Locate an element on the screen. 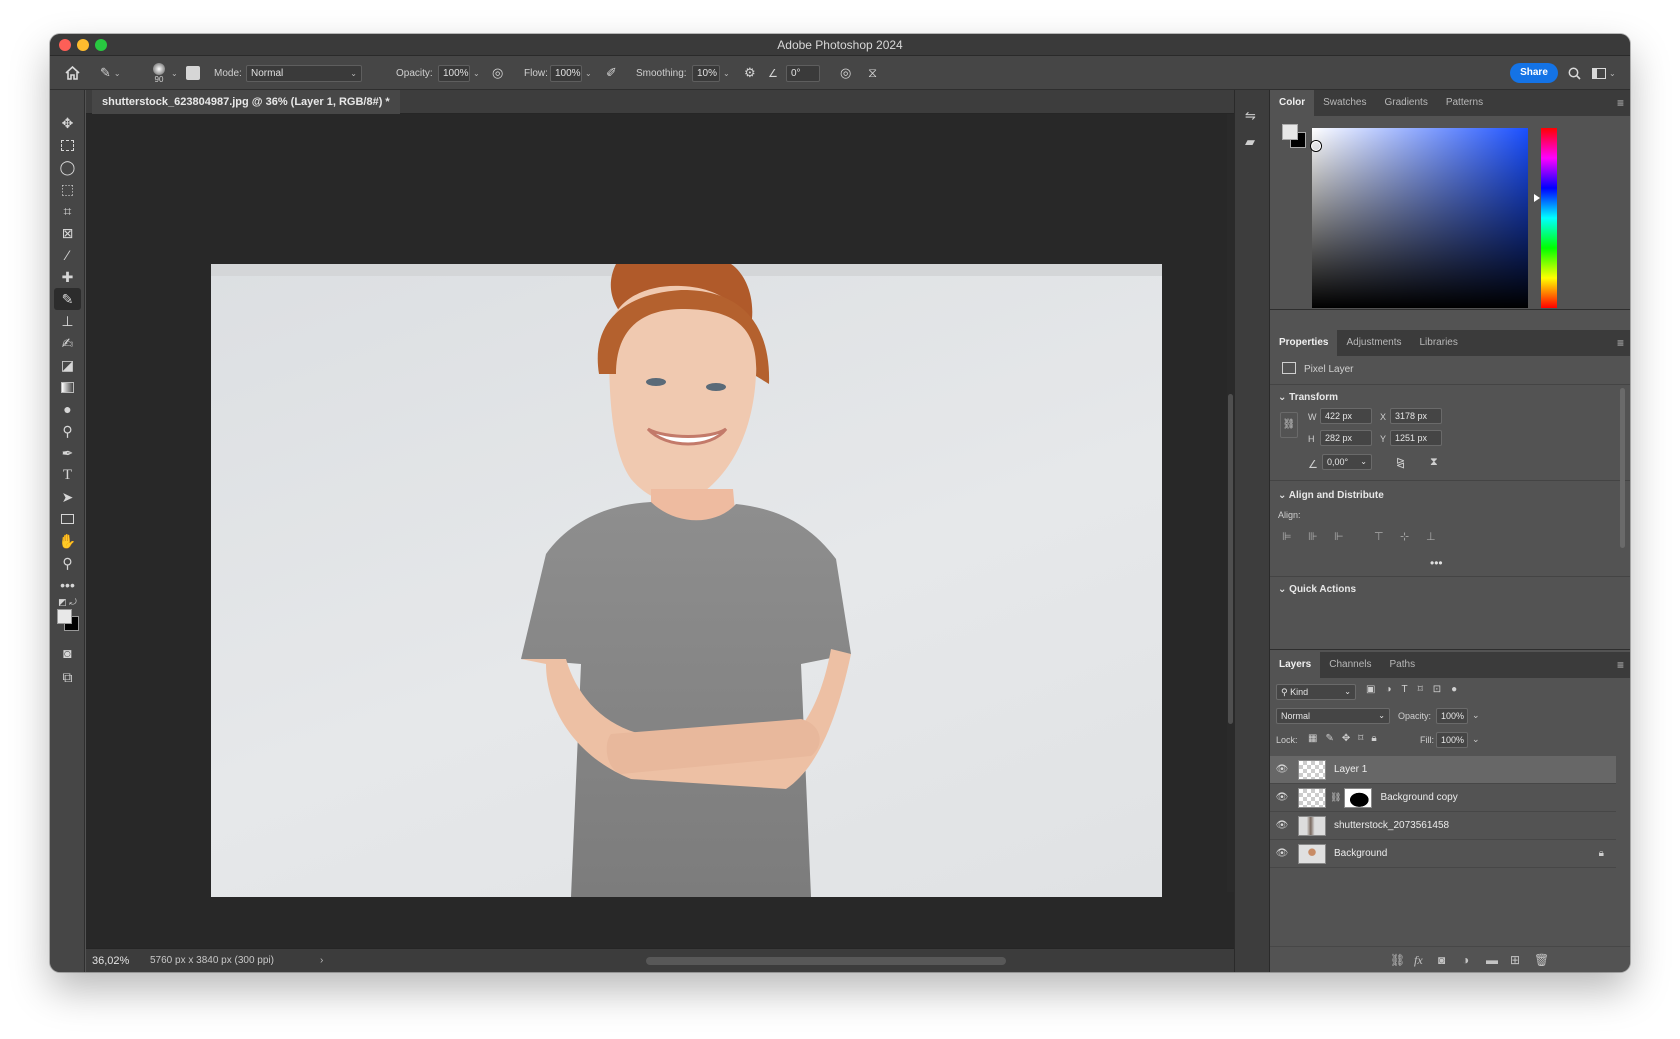  gradient-tool is located at coordinates (67, 387).